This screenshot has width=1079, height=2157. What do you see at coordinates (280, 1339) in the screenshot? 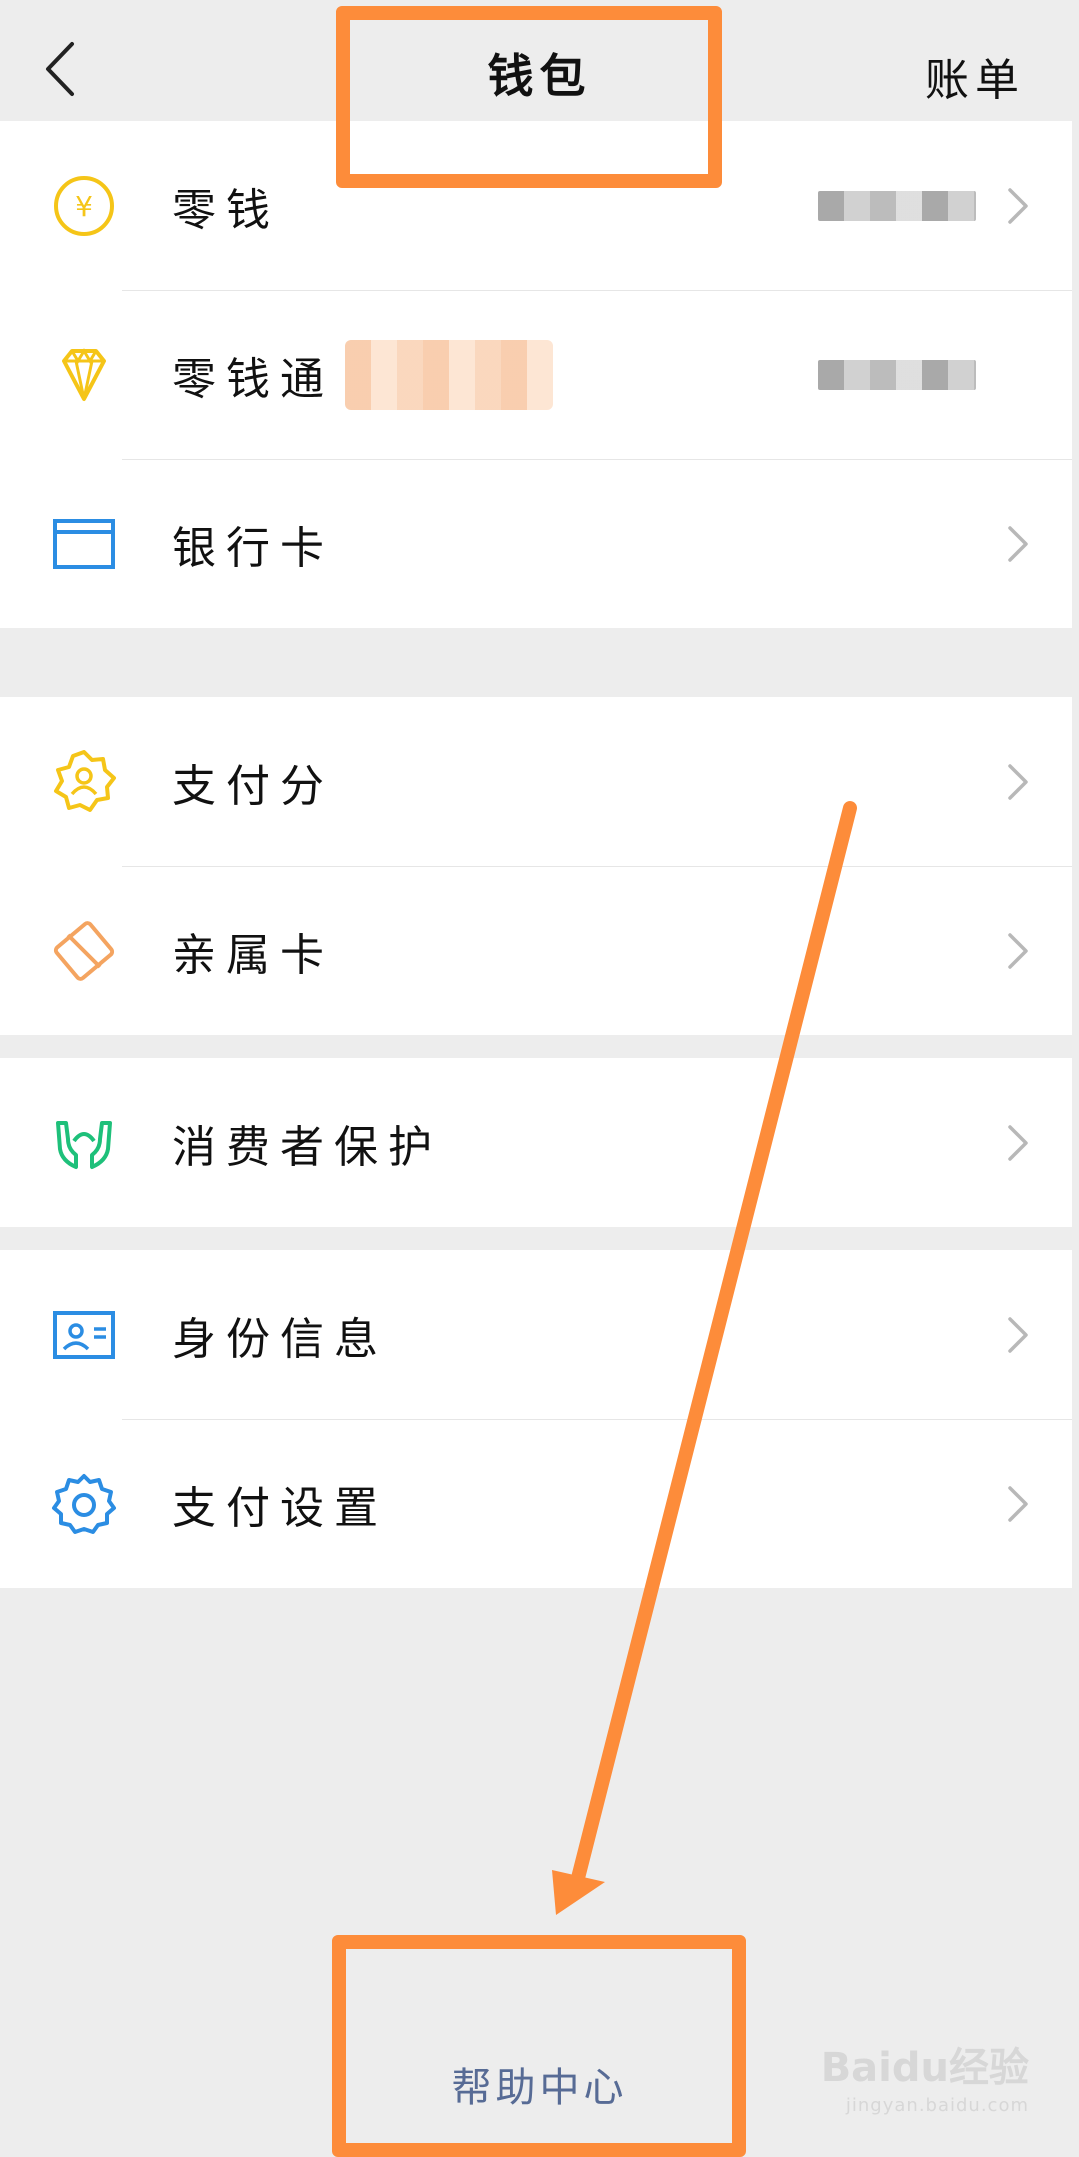
I see `list-item-label: 身份信息` at bounding box center [280, 1339].